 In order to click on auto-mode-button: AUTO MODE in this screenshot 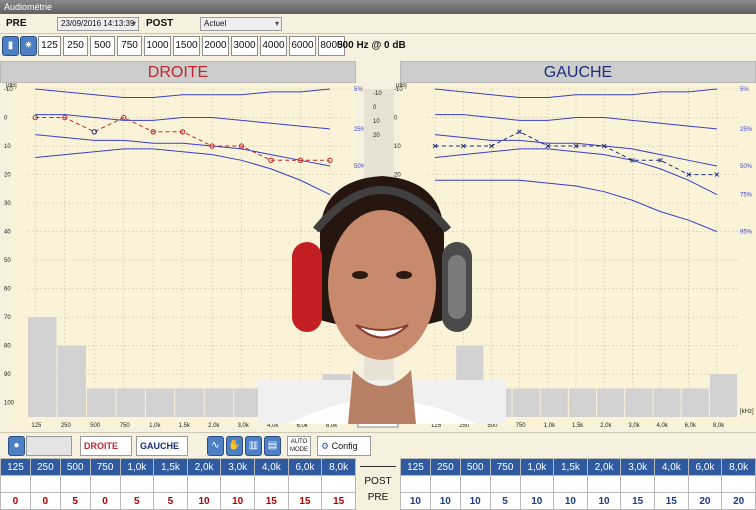, I will do `click(299, 446)`.